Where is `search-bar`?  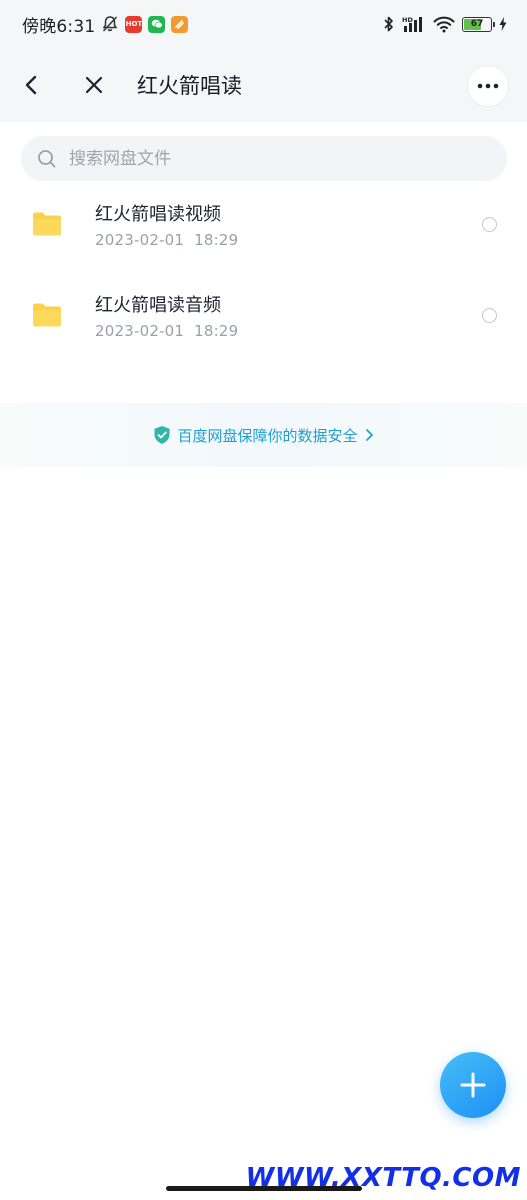 search-bar is located at coordinates (264, 158).